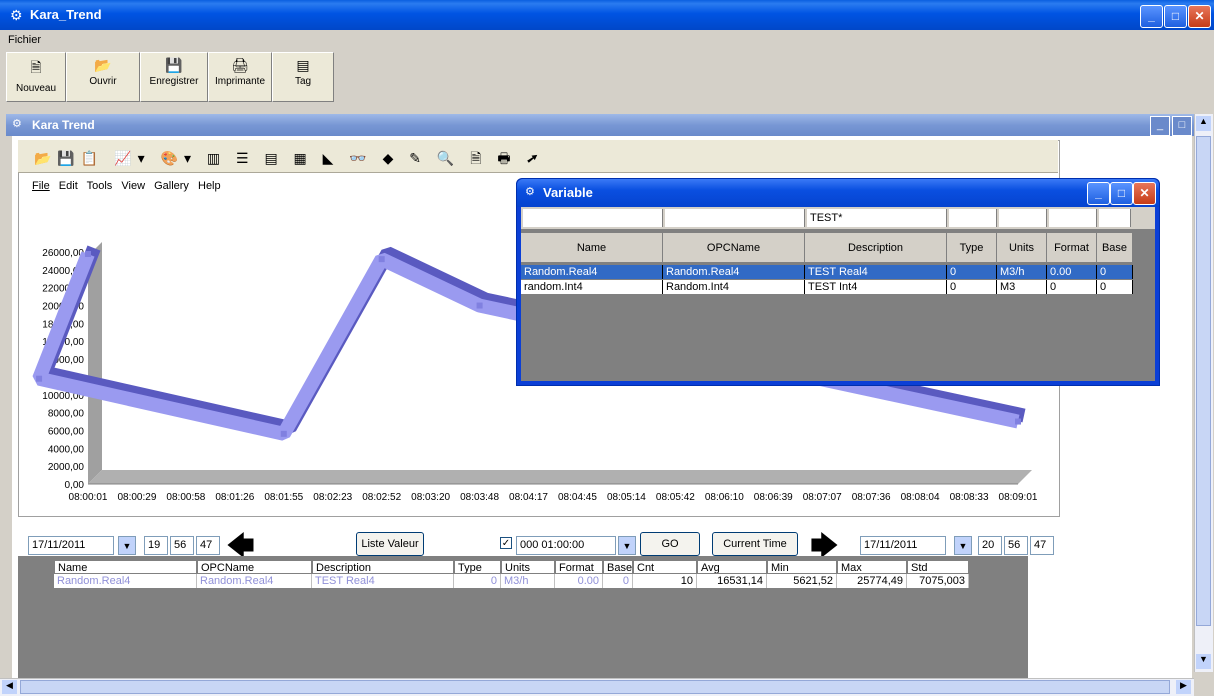 This screenshot has width=1214, height=696. I want to click on filter-name, so click(593, 218).